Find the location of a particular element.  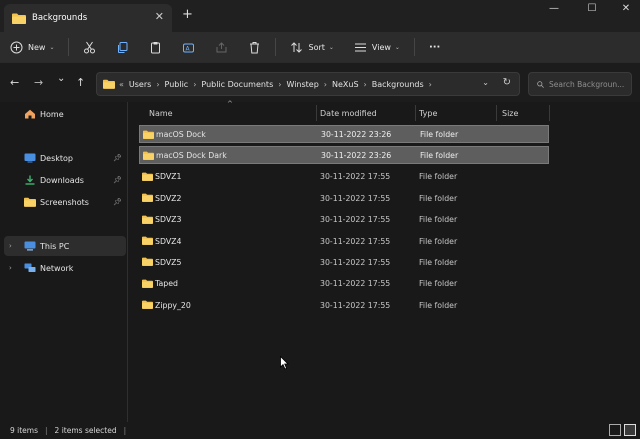

maximize-button: ☐ is located at coordinates (592, 10).